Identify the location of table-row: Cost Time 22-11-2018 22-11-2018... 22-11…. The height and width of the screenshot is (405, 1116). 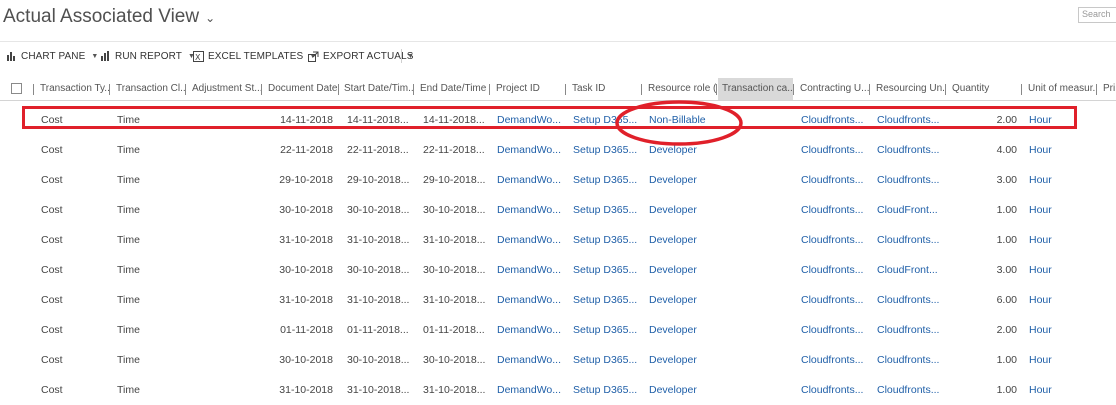
(558, 150).